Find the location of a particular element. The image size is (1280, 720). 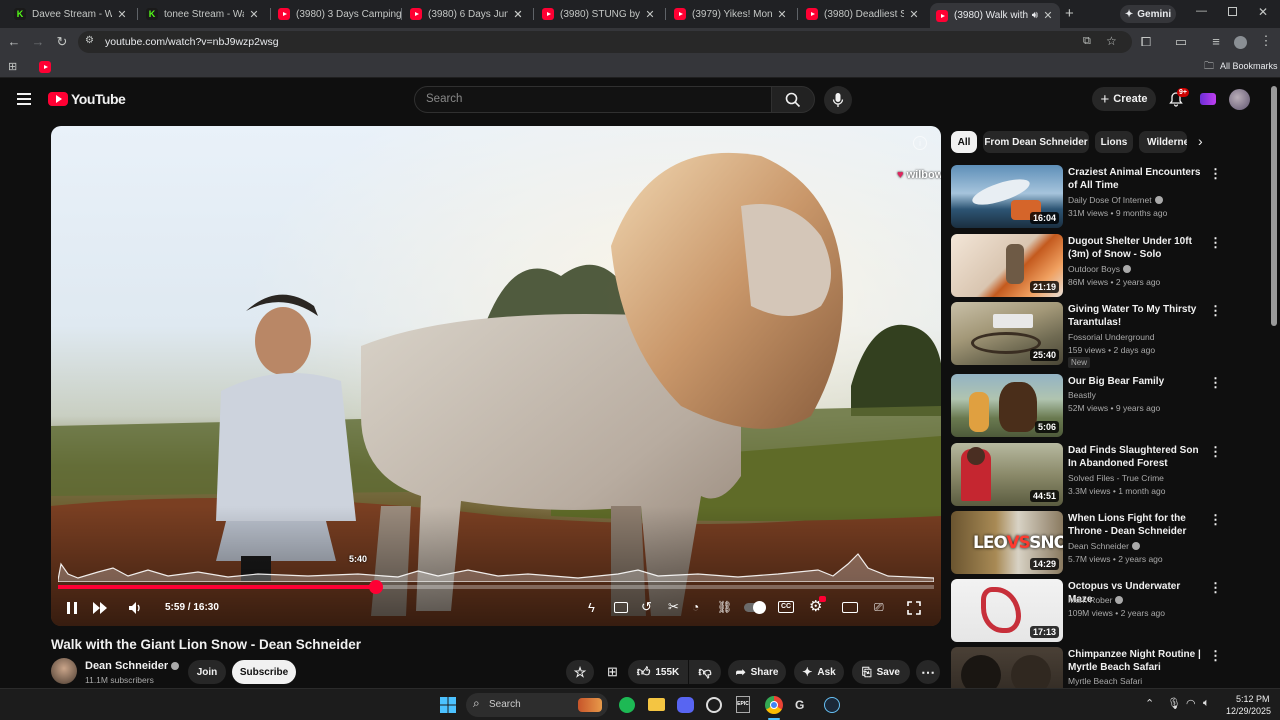

info-icon: i is located at coordinates (920, 143).